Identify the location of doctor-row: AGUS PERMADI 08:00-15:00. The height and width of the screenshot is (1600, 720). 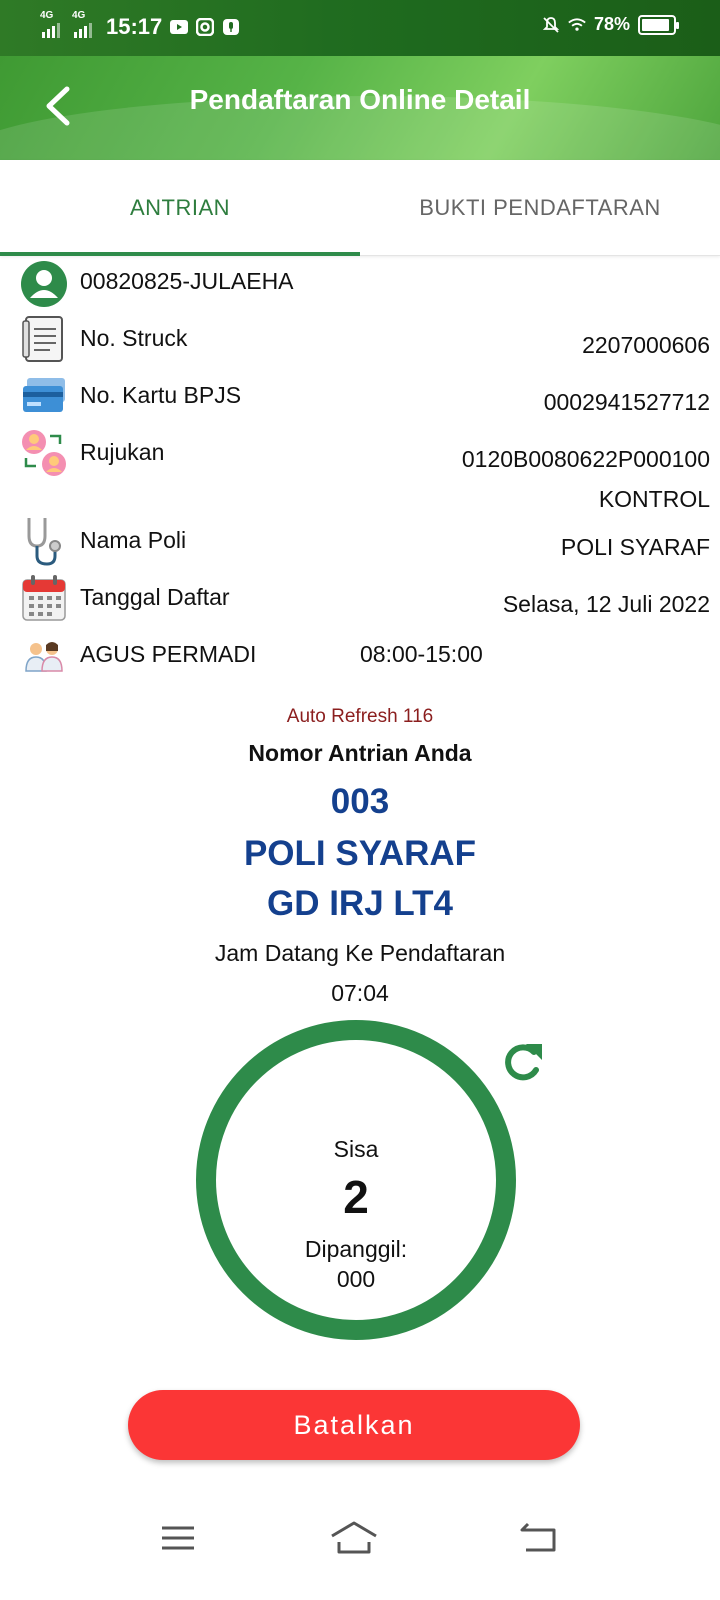
(360, 657).